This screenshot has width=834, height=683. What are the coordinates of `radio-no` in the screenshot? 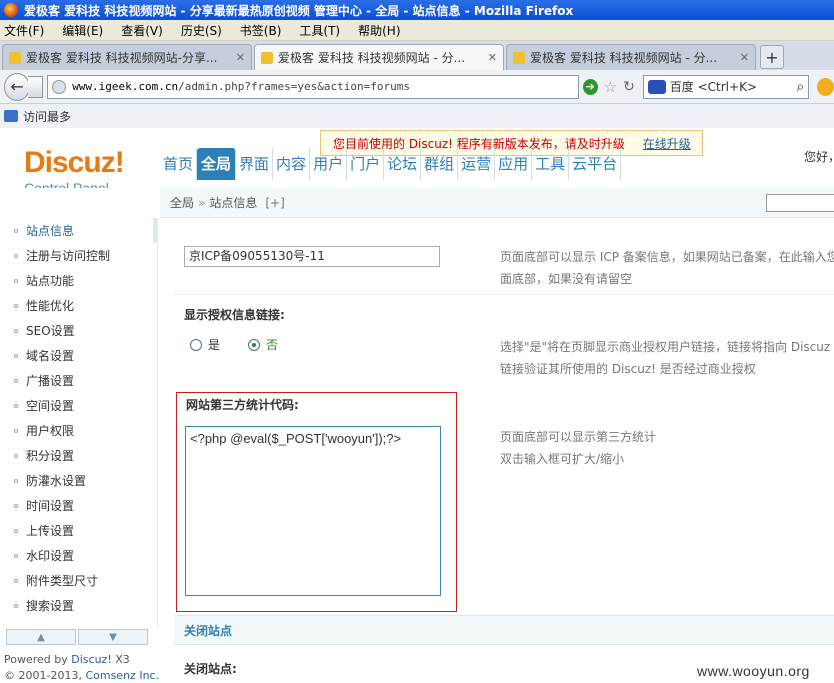 It's located at (254, 344).